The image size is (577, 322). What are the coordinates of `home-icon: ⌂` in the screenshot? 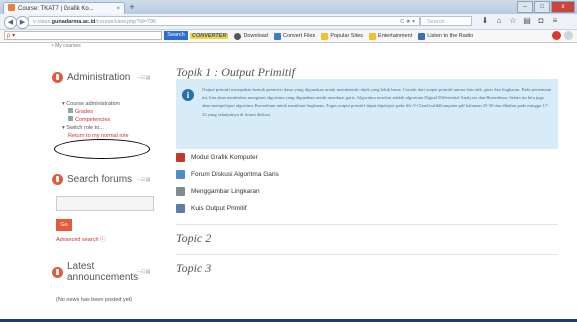 It's located at (499, 20).